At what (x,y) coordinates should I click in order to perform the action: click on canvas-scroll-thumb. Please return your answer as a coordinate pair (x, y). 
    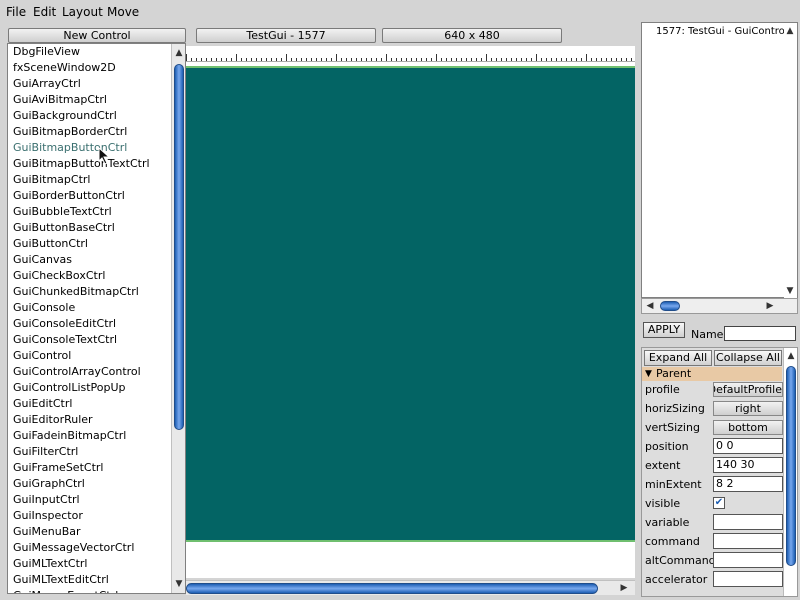
    Looking at the image, I should click on (392, 588).